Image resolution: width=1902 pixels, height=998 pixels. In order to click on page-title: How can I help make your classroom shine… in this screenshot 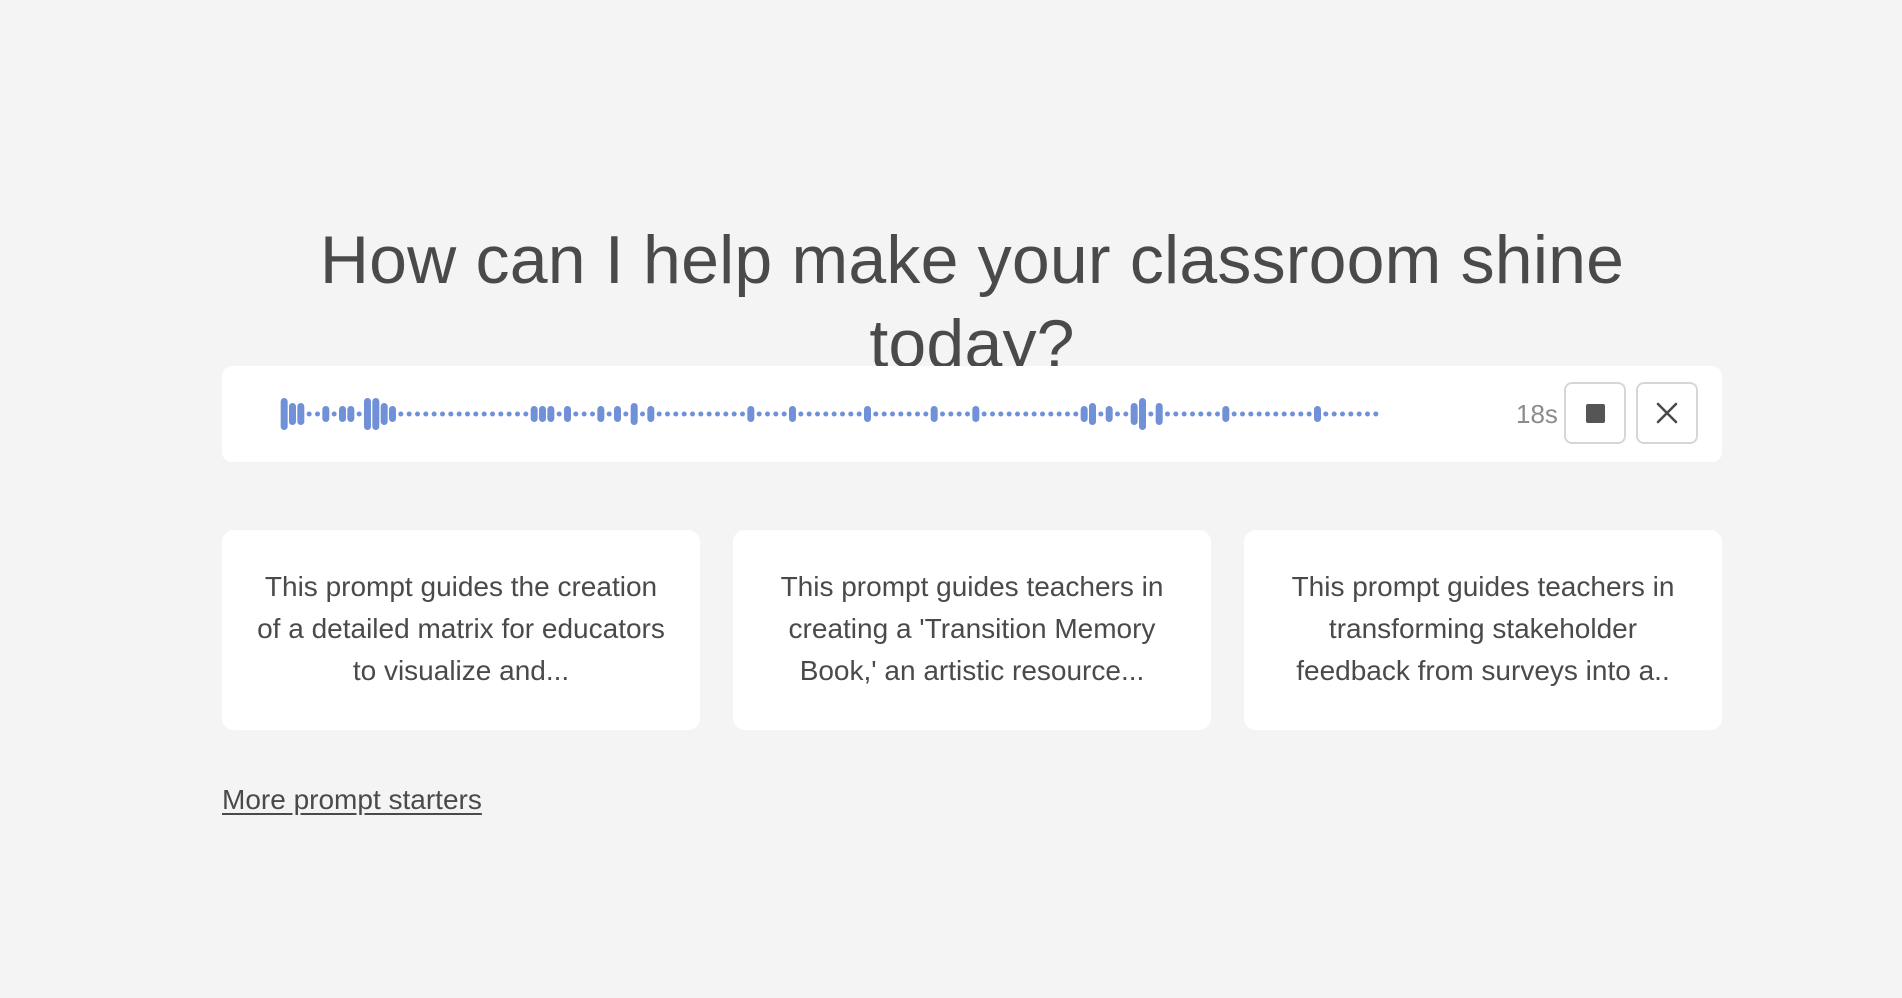, I will do `click(972, 302)`.